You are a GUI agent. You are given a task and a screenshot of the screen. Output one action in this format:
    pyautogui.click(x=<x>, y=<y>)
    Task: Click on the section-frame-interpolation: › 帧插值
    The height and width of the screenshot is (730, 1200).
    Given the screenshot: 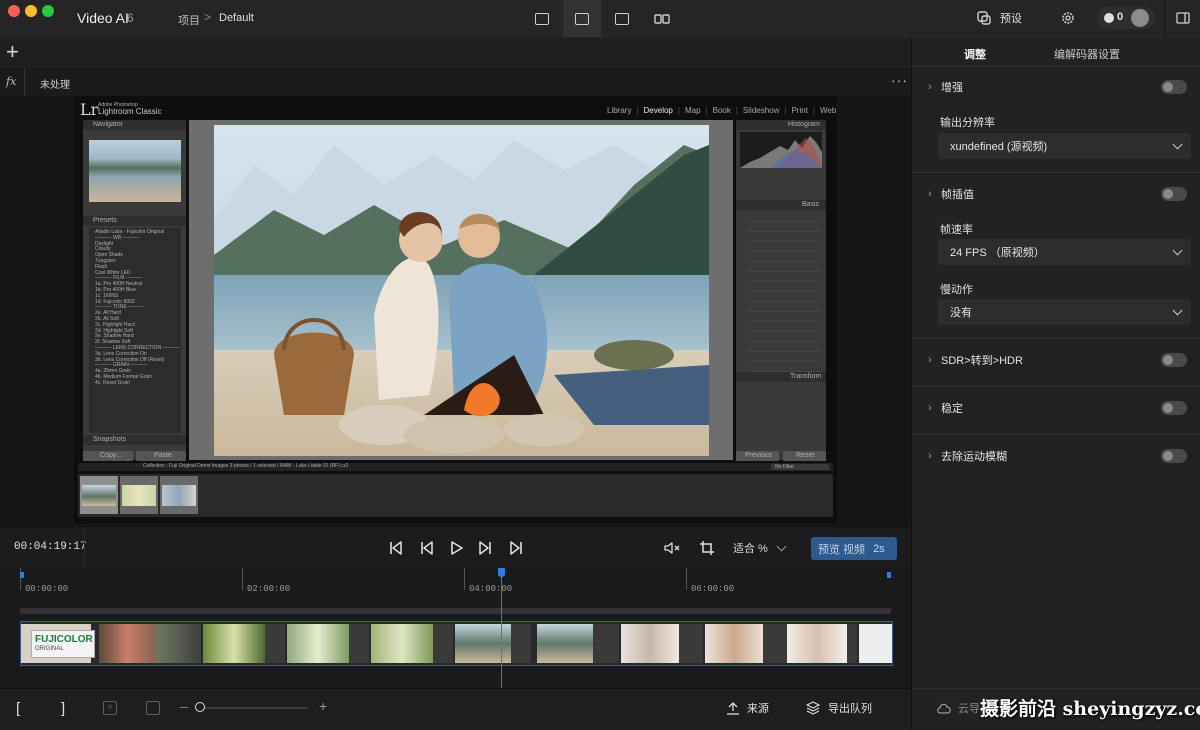 What is the action you would take?
    pyautogui.click(x=1056, y=194)
    